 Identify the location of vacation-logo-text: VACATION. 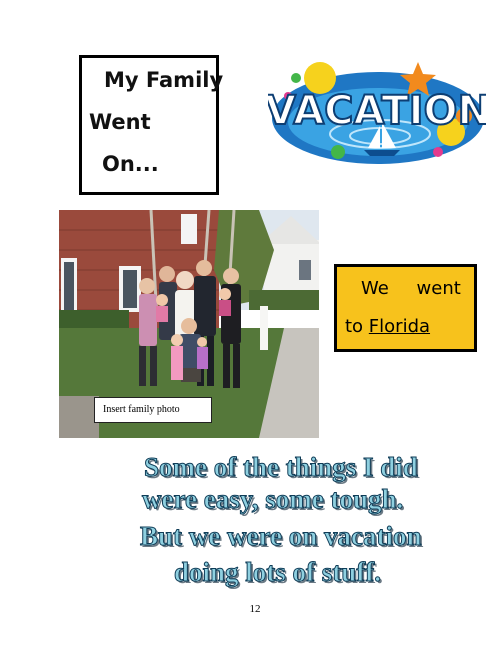
(377, 111).